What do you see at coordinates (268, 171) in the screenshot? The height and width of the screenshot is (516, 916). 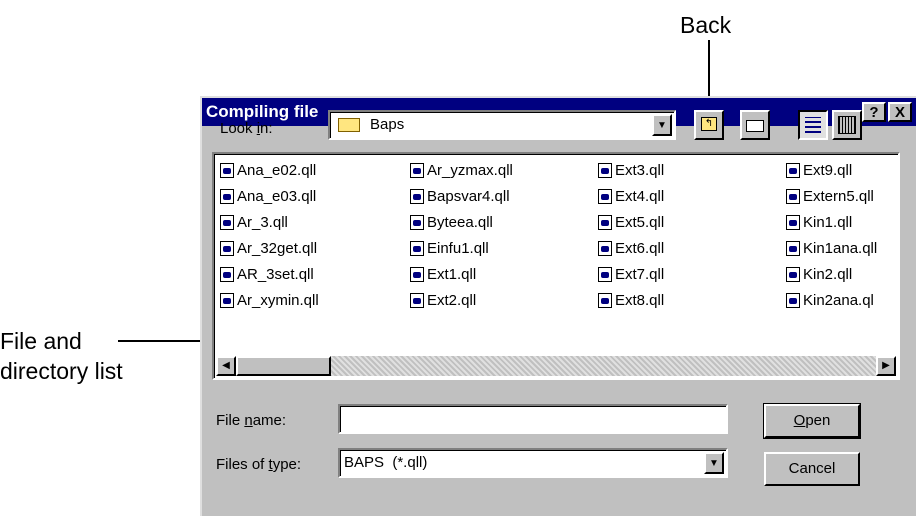 I see `file-item: Ana_e02.qll` at bounding box center [268, 171].